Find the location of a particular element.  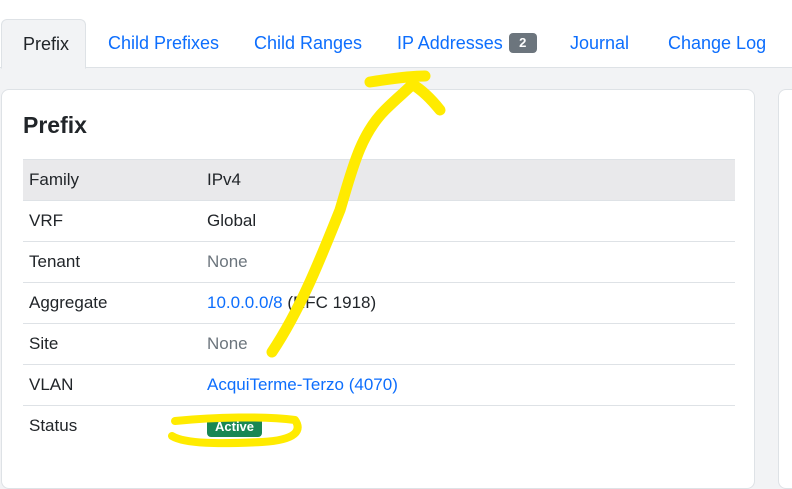

table-row: VRF Global is located at coordinates (379, 221).